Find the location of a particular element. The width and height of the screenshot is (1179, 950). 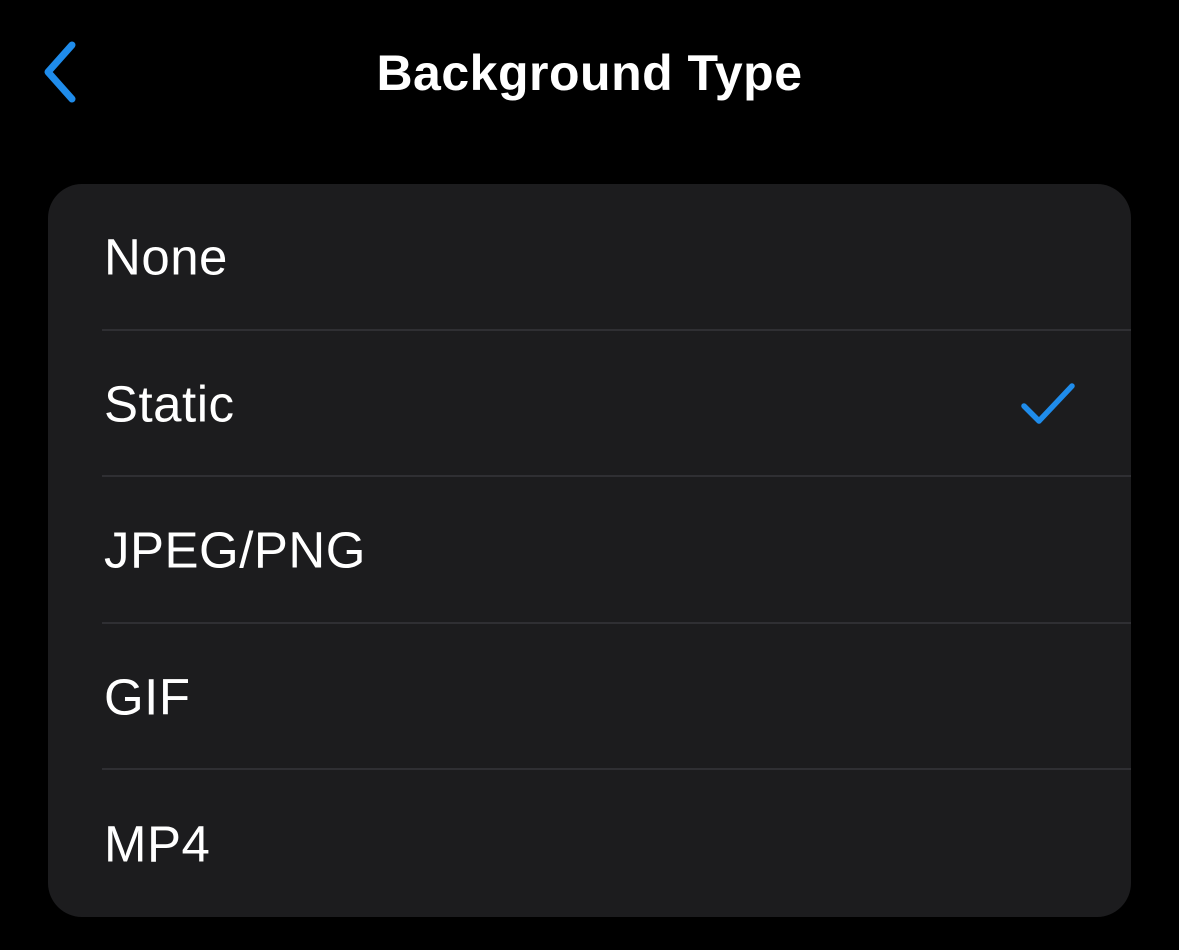

option-label: None is located at coordinates (166, 257).